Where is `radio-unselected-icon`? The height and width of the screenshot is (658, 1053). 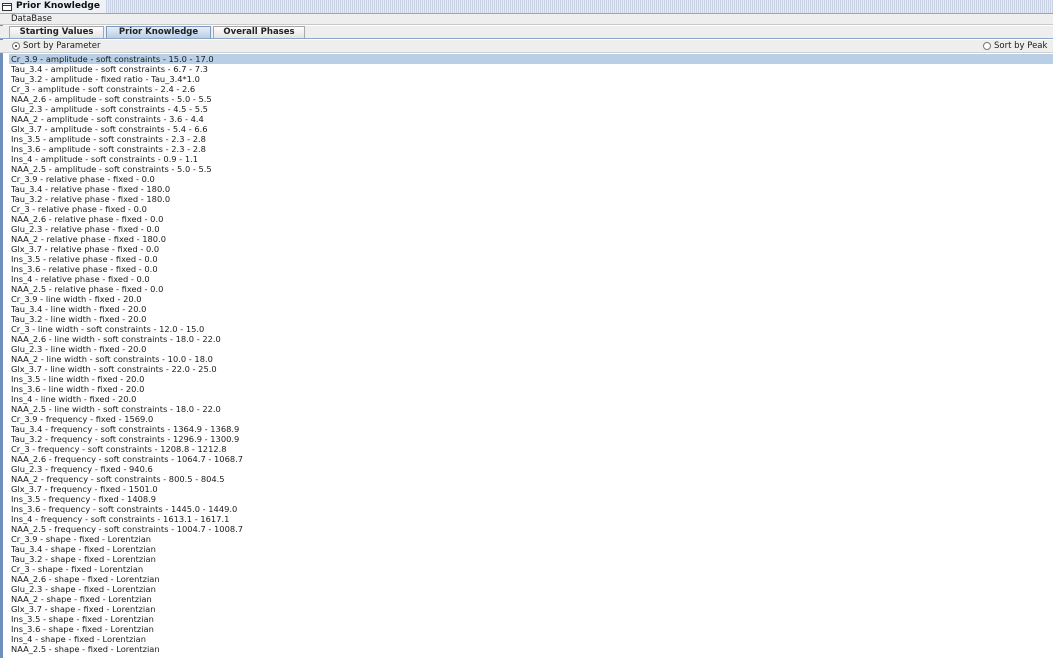
radio-unselected-icon is located at coordinates (987, 46).